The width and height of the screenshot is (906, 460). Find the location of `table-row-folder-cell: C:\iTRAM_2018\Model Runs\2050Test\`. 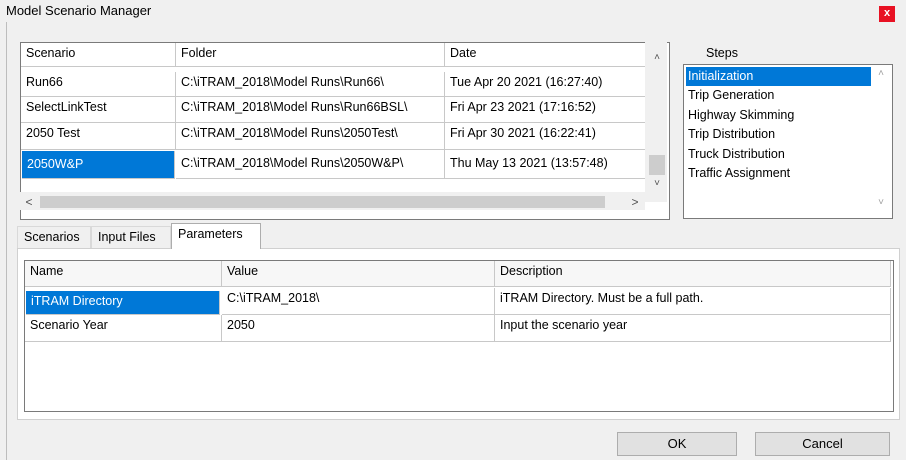

table-row-folder-cell: C:\iTRAM_2018\Model Runs\2050Test\ is located at coordinates (310, 136).